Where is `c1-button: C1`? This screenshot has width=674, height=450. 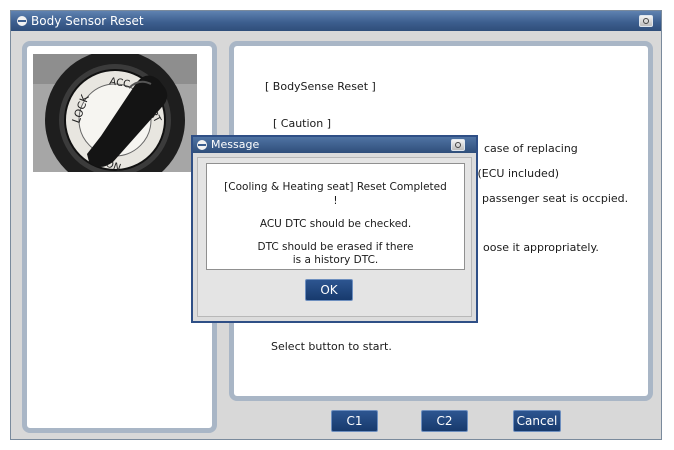
c1-button: C1 is located at coordinates (354, 421).